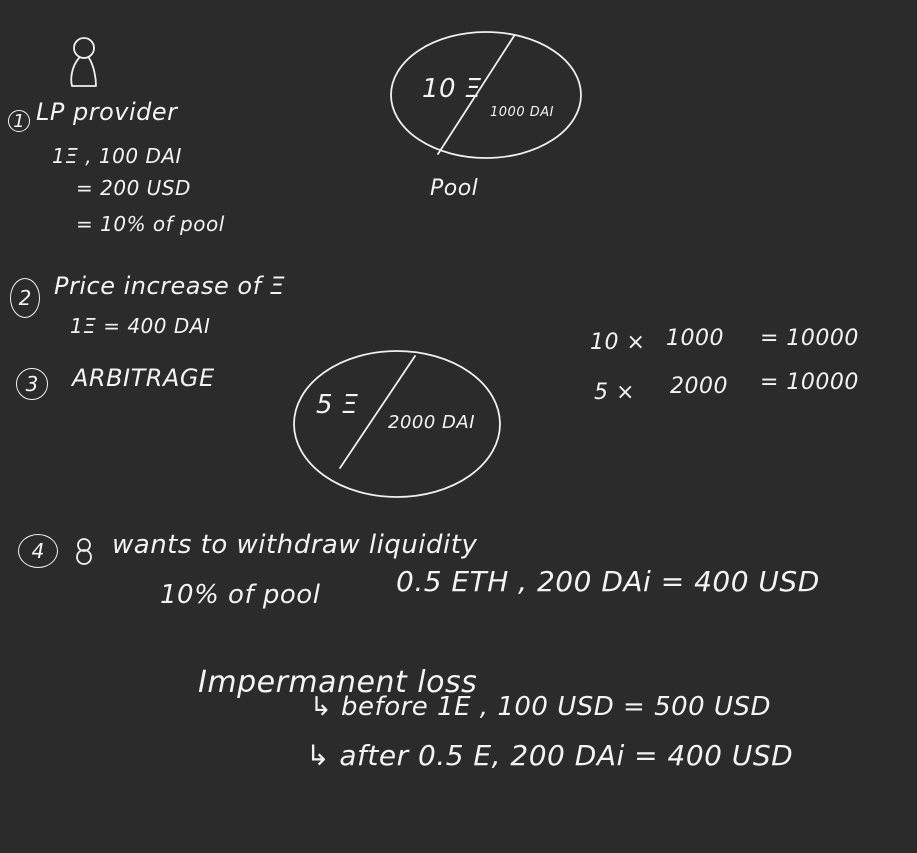 This screenshot has height=853, width=917. What do you see at coordinates (117, 156) in the screenshot?
I see `lp-deposit: 1Ξ , 100 DAI` at bounding box center [117, 156].